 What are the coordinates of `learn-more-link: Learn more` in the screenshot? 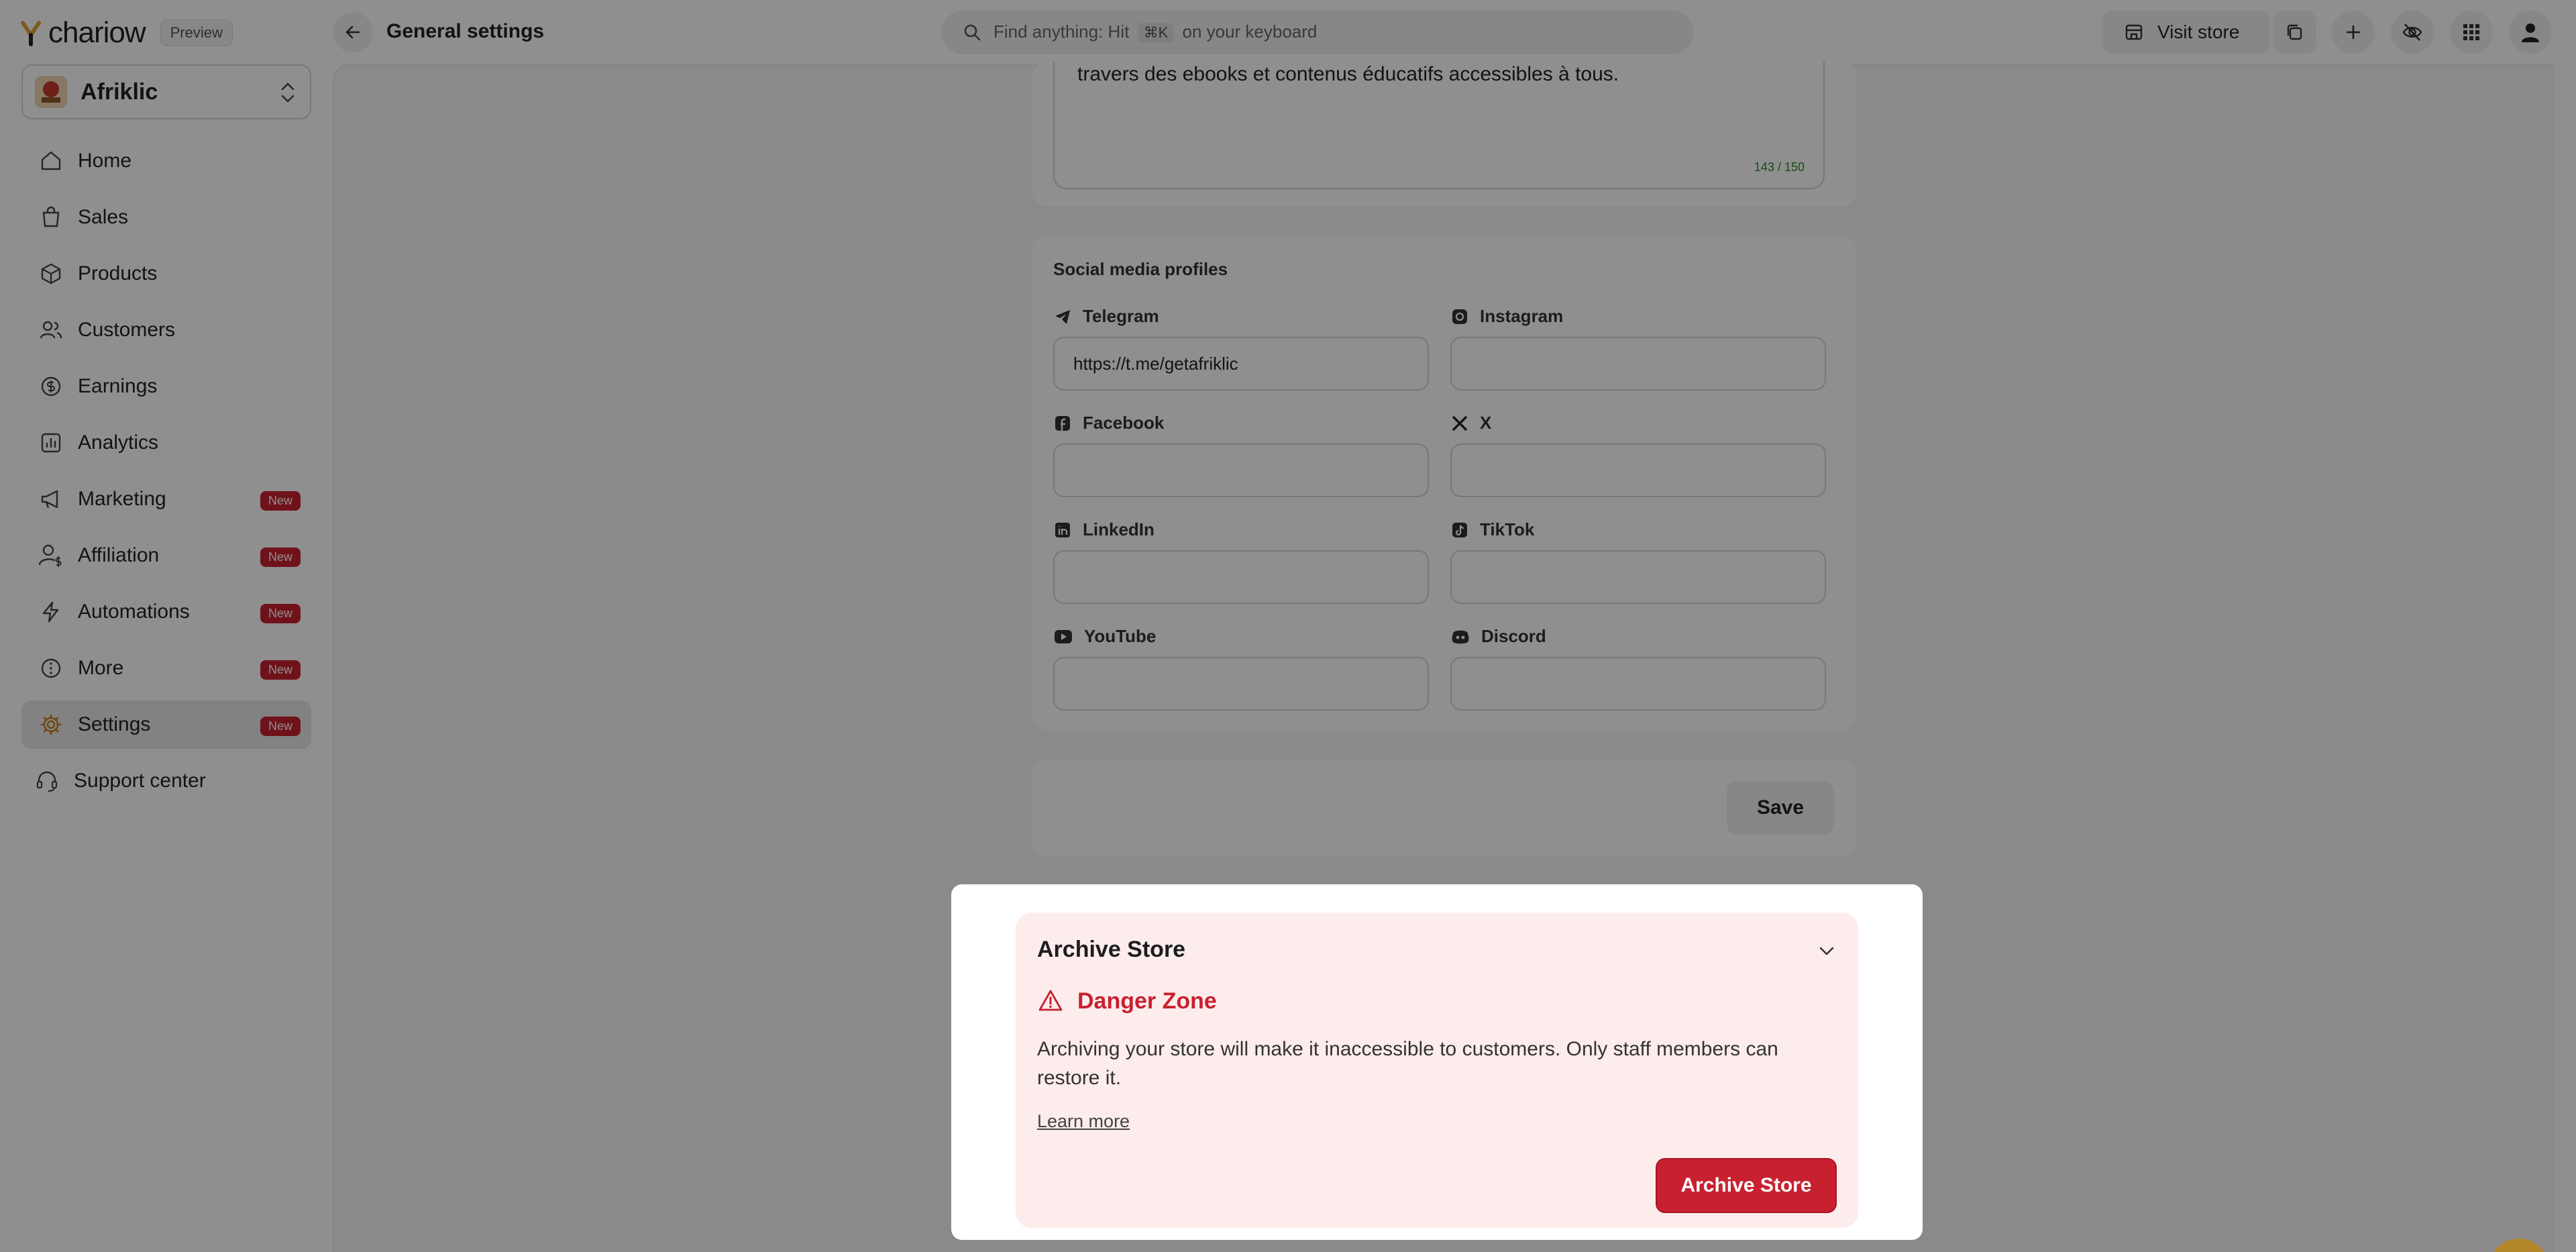 It's located at (1083, 1121).